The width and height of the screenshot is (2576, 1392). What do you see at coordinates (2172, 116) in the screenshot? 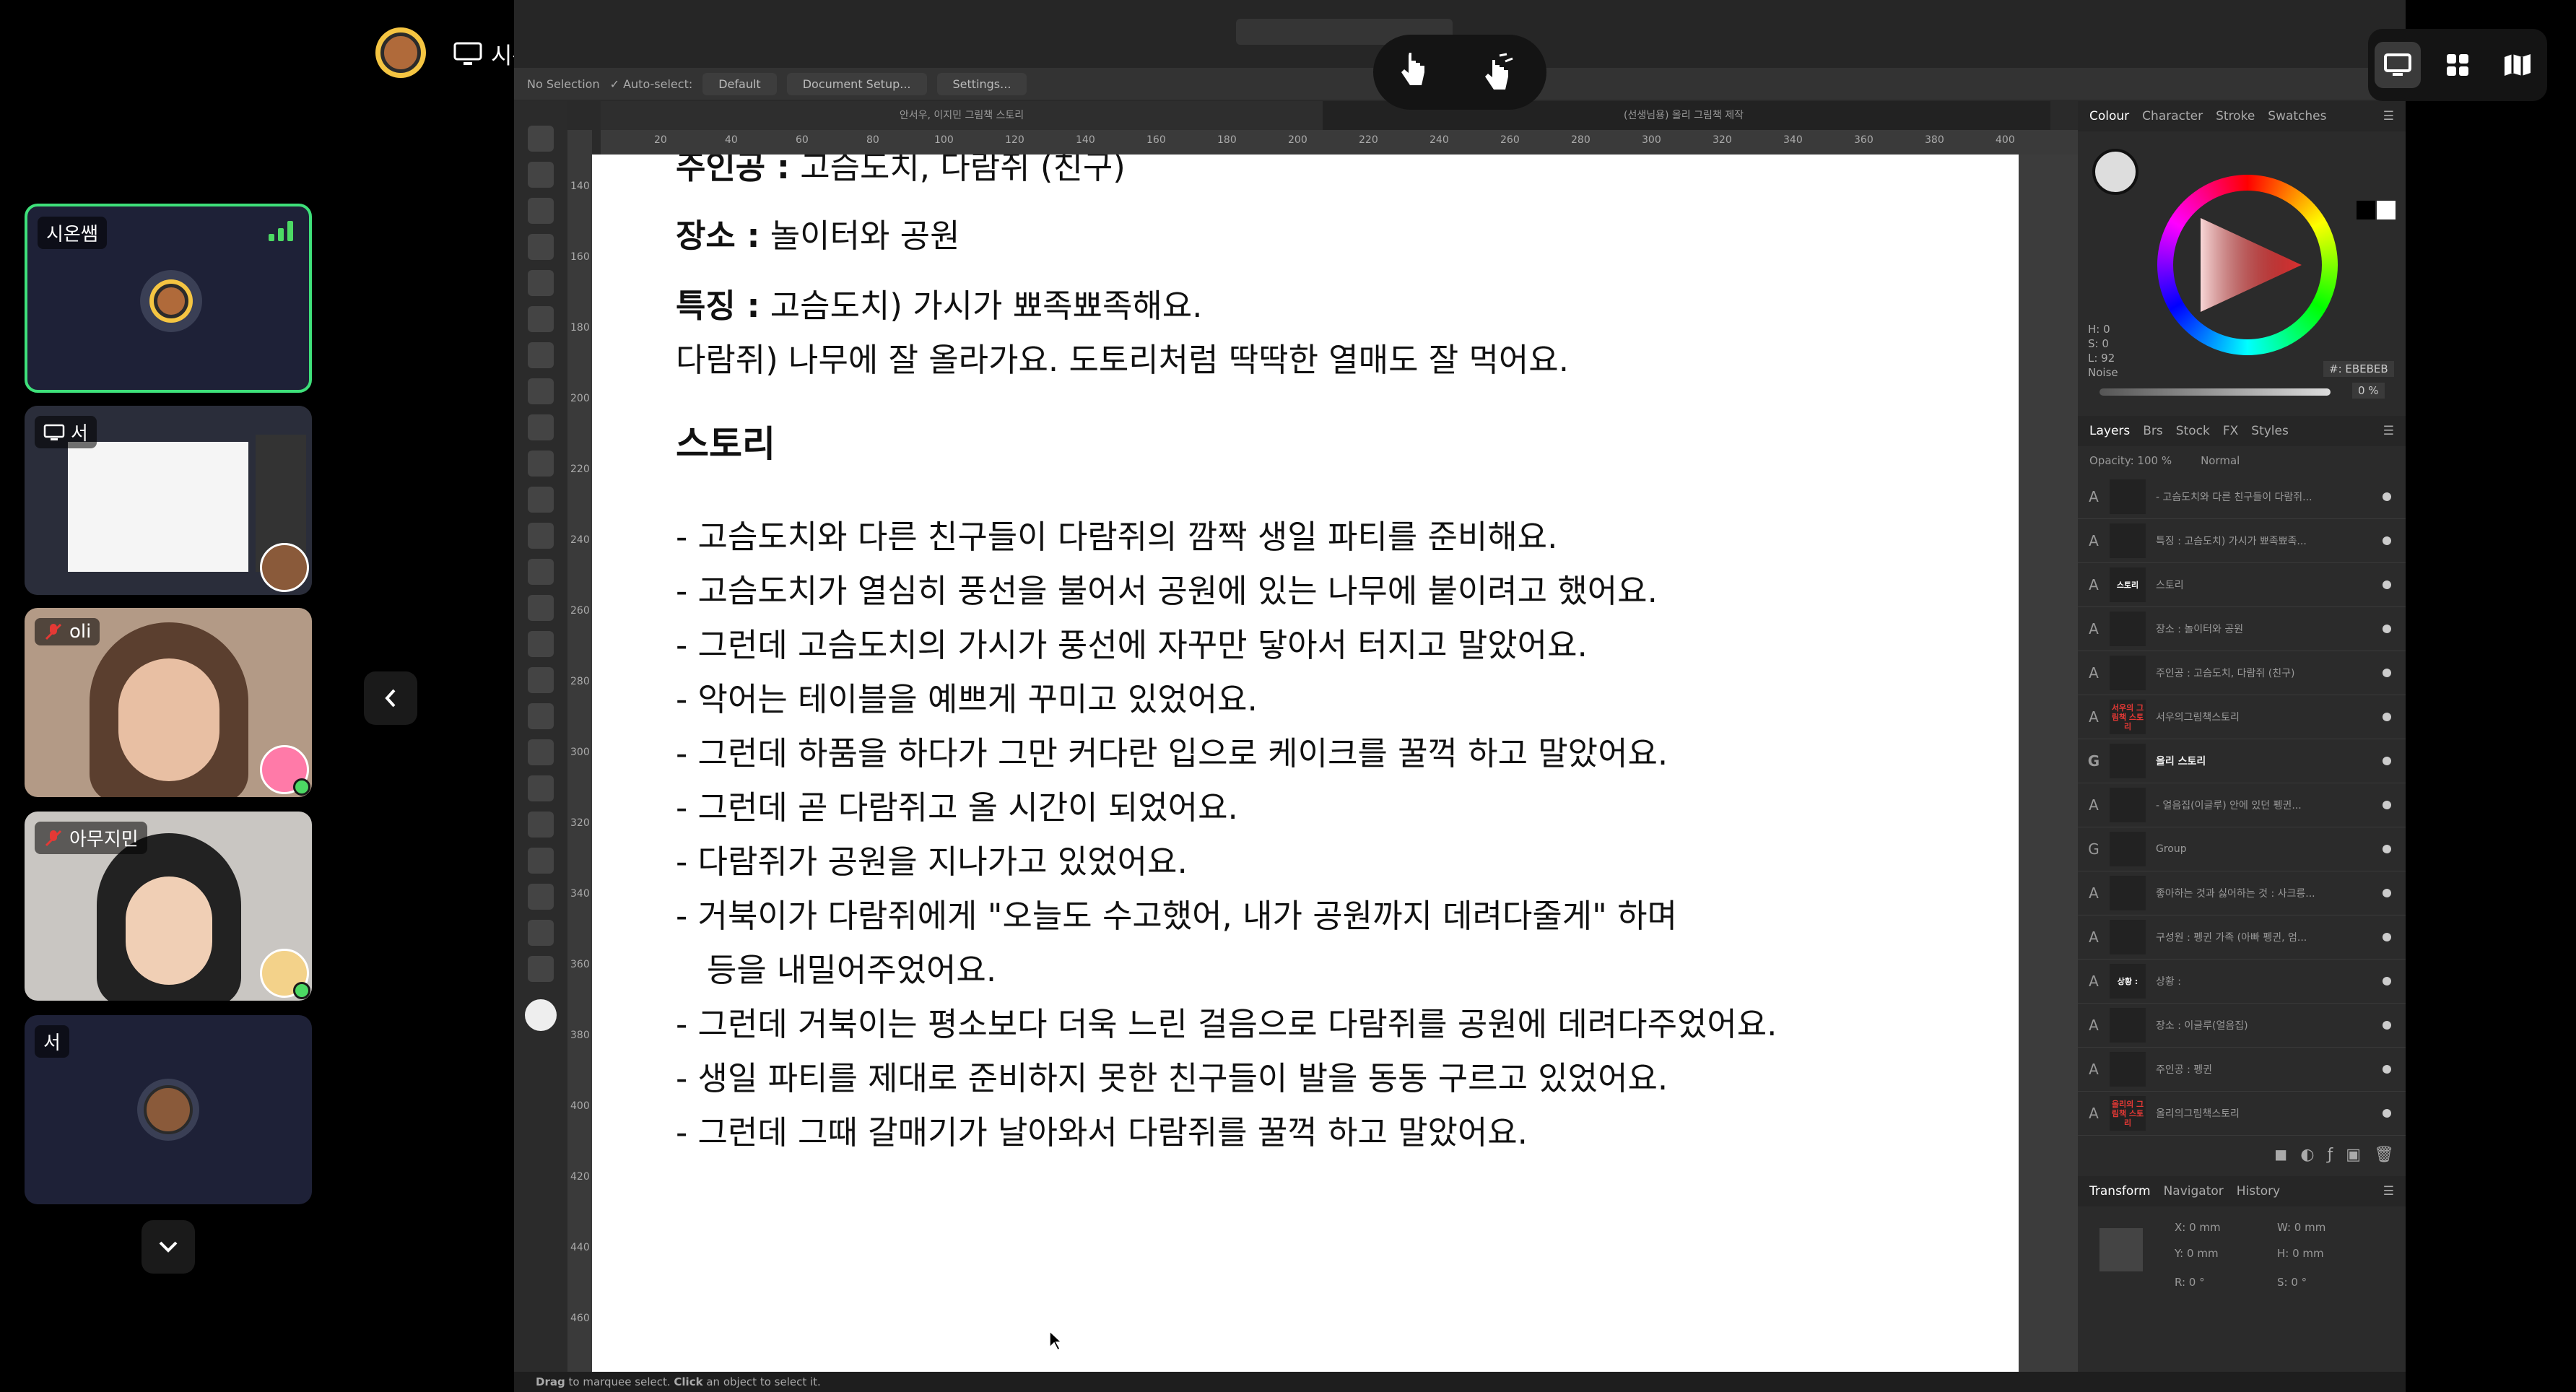
I see `tab-character: Character` at bounding box center [2172, 116].